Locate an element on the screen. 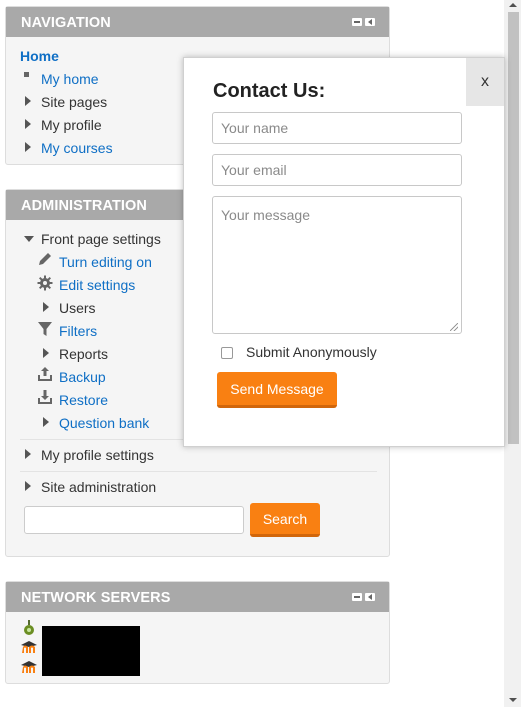 The image size is (521, 707). admin-question-bank: Question bank is located at coordinates (104, 423).